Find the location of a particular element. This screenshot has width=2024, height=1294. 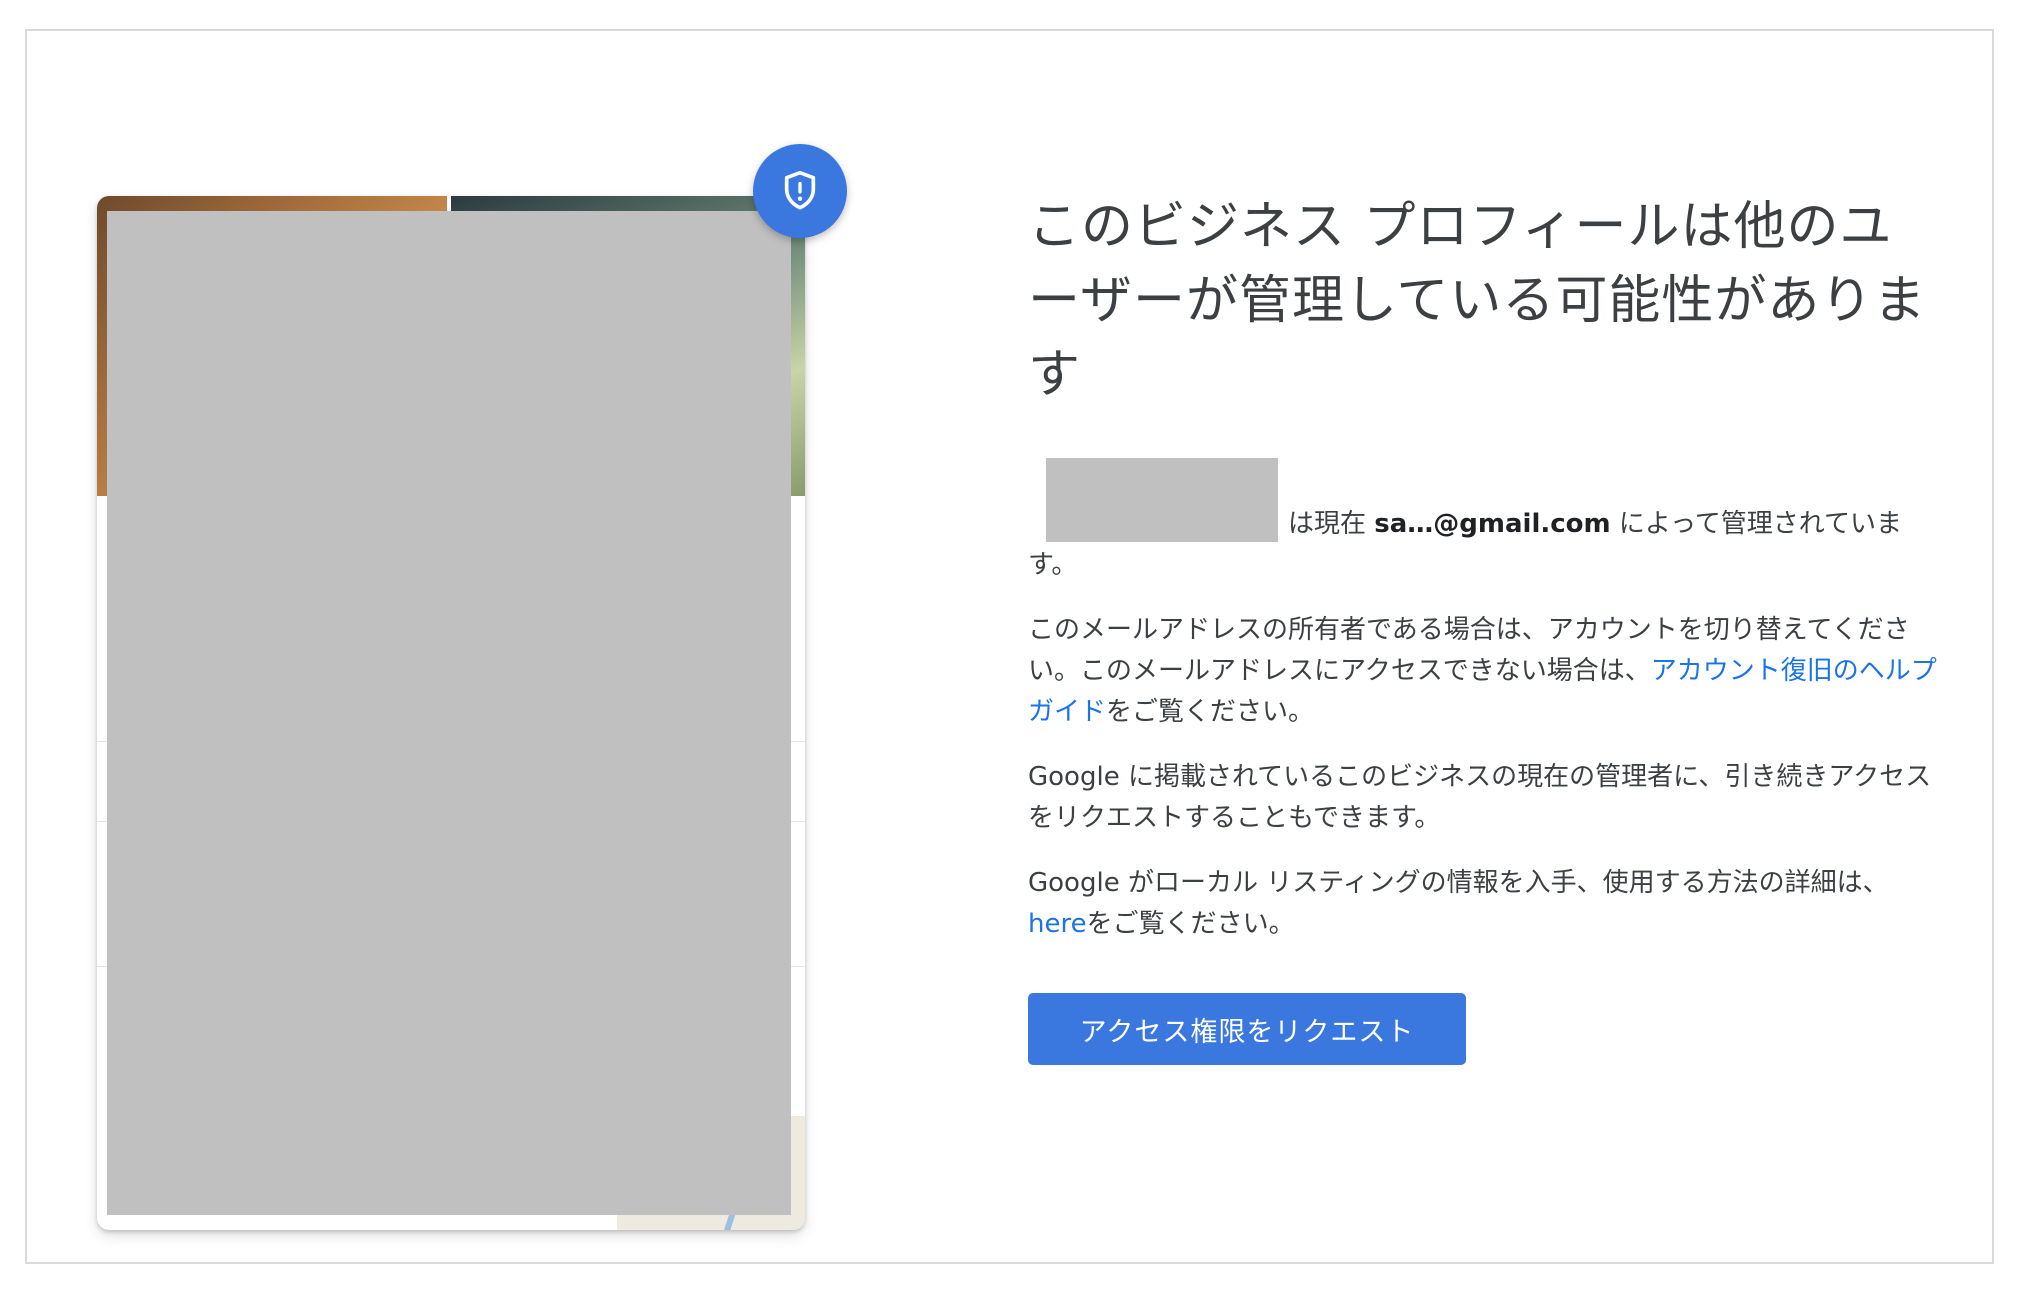

request-access-button: アクセス権限をリクエスト is located at coordinates (1247, 1029).